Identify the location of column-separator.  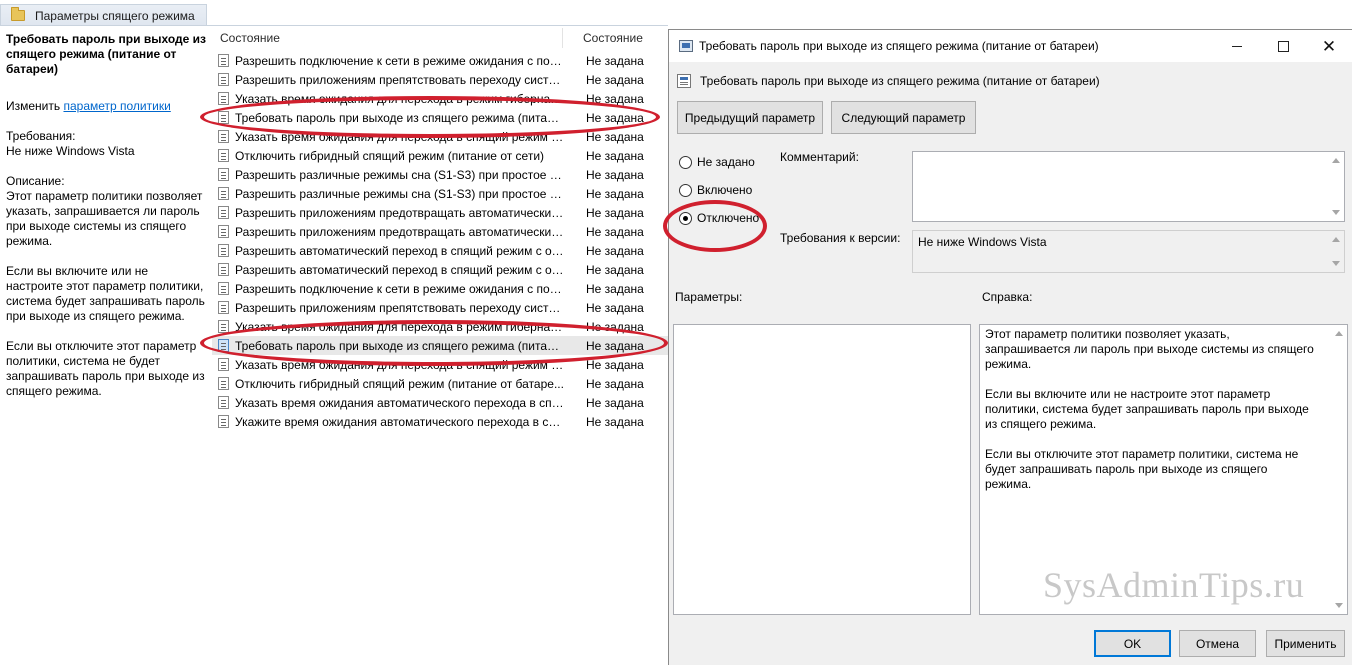
(562, 38).